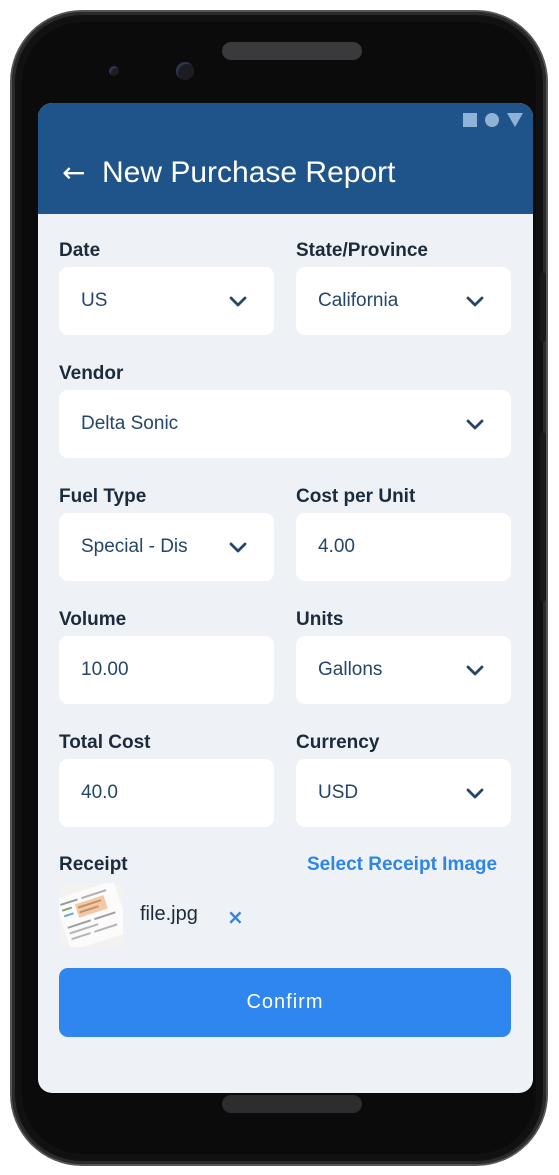 This screenshot has height=1175, width=559. What do you see at coordinates (114, 71) in the screenshot?
I see `sensor` at bounding box center [114, 71].